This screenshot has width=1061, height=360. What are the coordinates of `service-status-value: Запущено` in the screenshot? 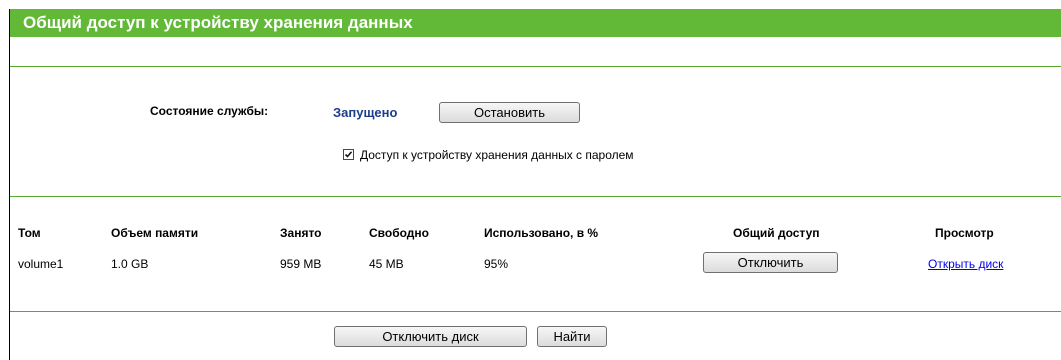 It's located at (365, 112).